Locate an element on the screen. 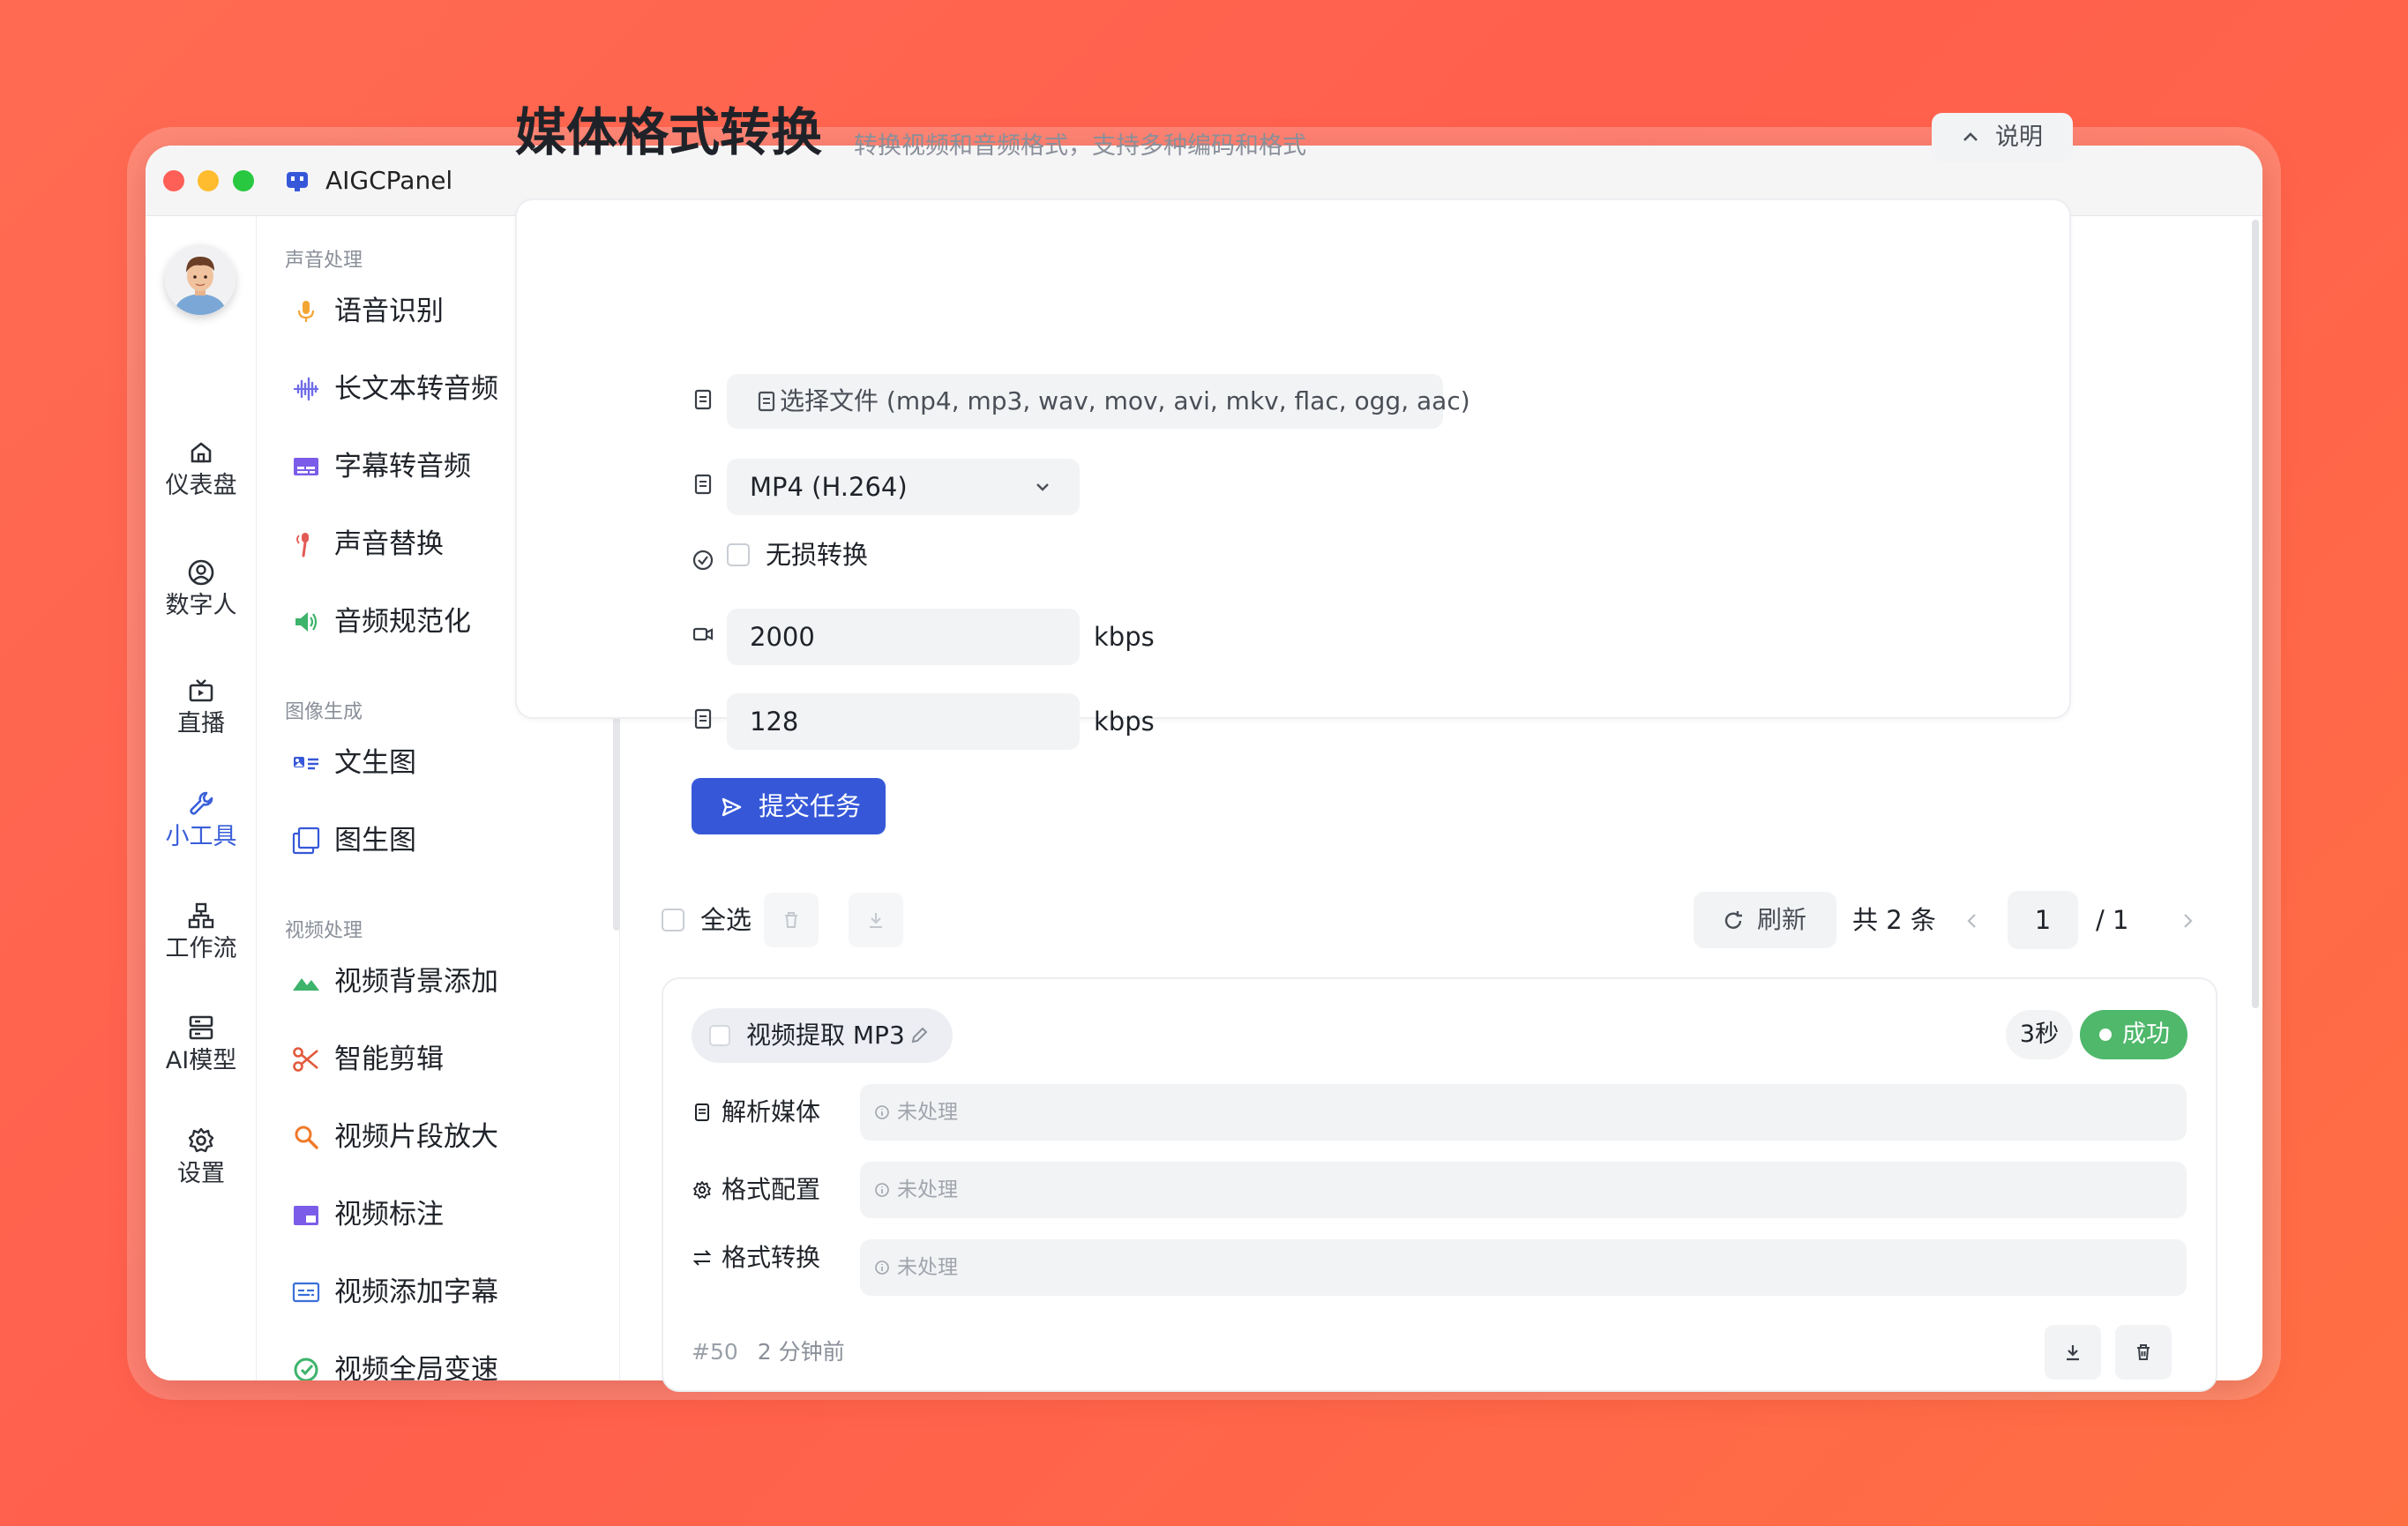  menu-item-smart-edit: 智能剪辑 is located at coordinates (442, 1059).